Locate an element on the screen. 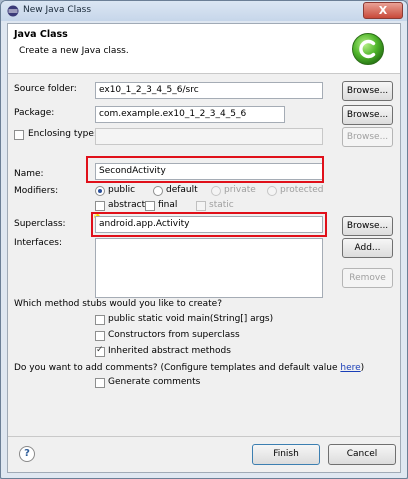  modifier-protected-radio is located at coordinates (272, 191).